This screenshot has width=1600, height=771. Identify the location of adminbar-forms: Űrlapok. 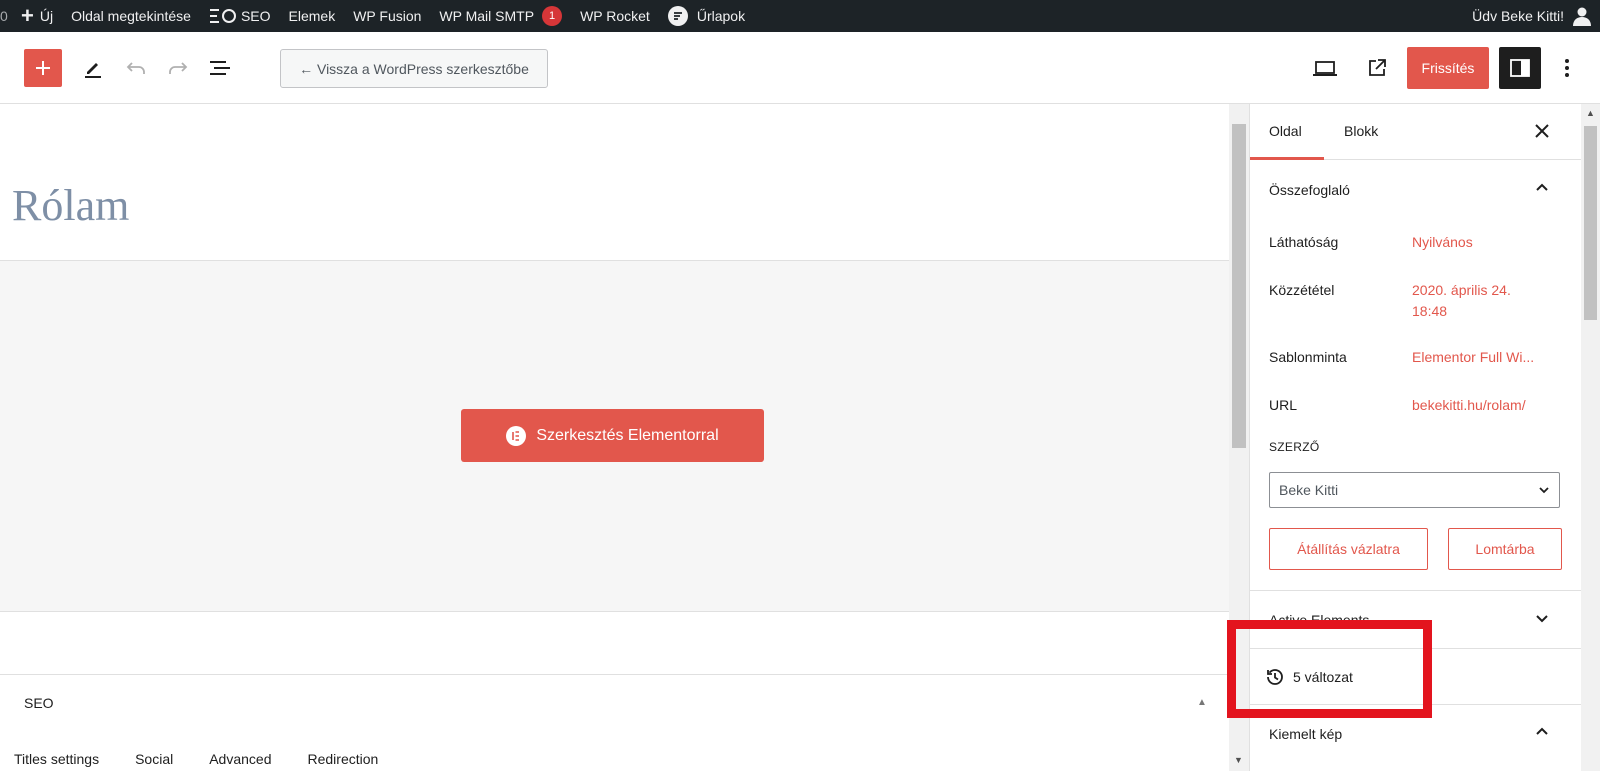
(706, 16).